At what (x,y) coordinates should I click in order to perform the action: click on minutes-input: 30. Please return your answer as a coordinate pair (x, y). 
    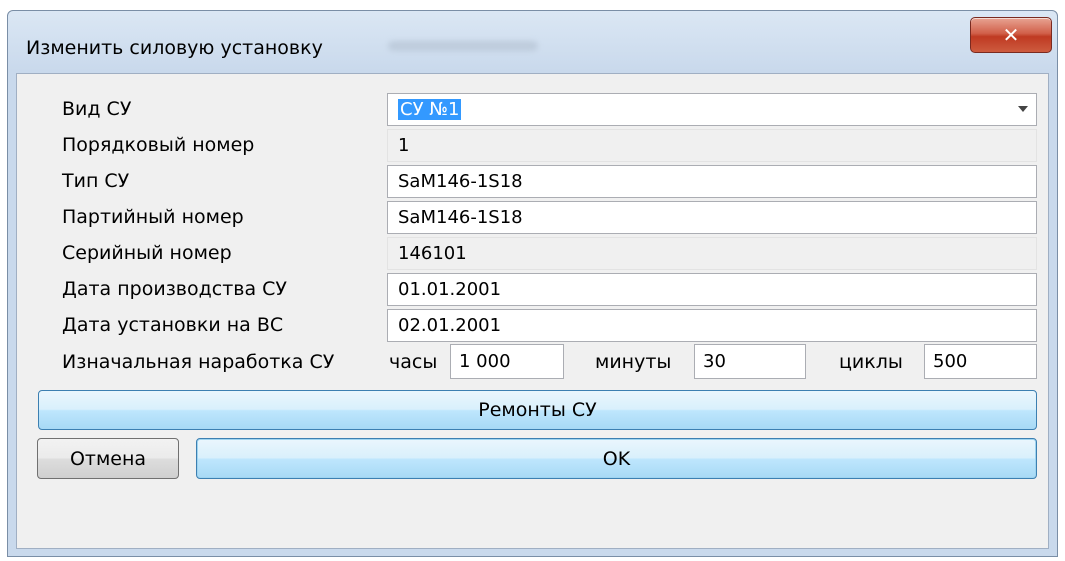
    Looking at the image, I should click on (750, 361).